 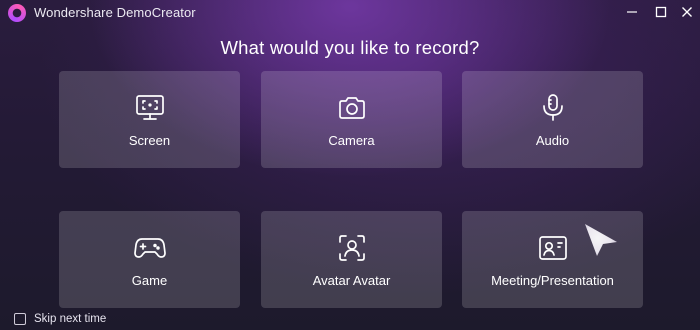 What do you see at coordinates (351, 280) in the screenshot?
I see `avatar-label: Avatar Avatar` at bounding box center [351, 280].